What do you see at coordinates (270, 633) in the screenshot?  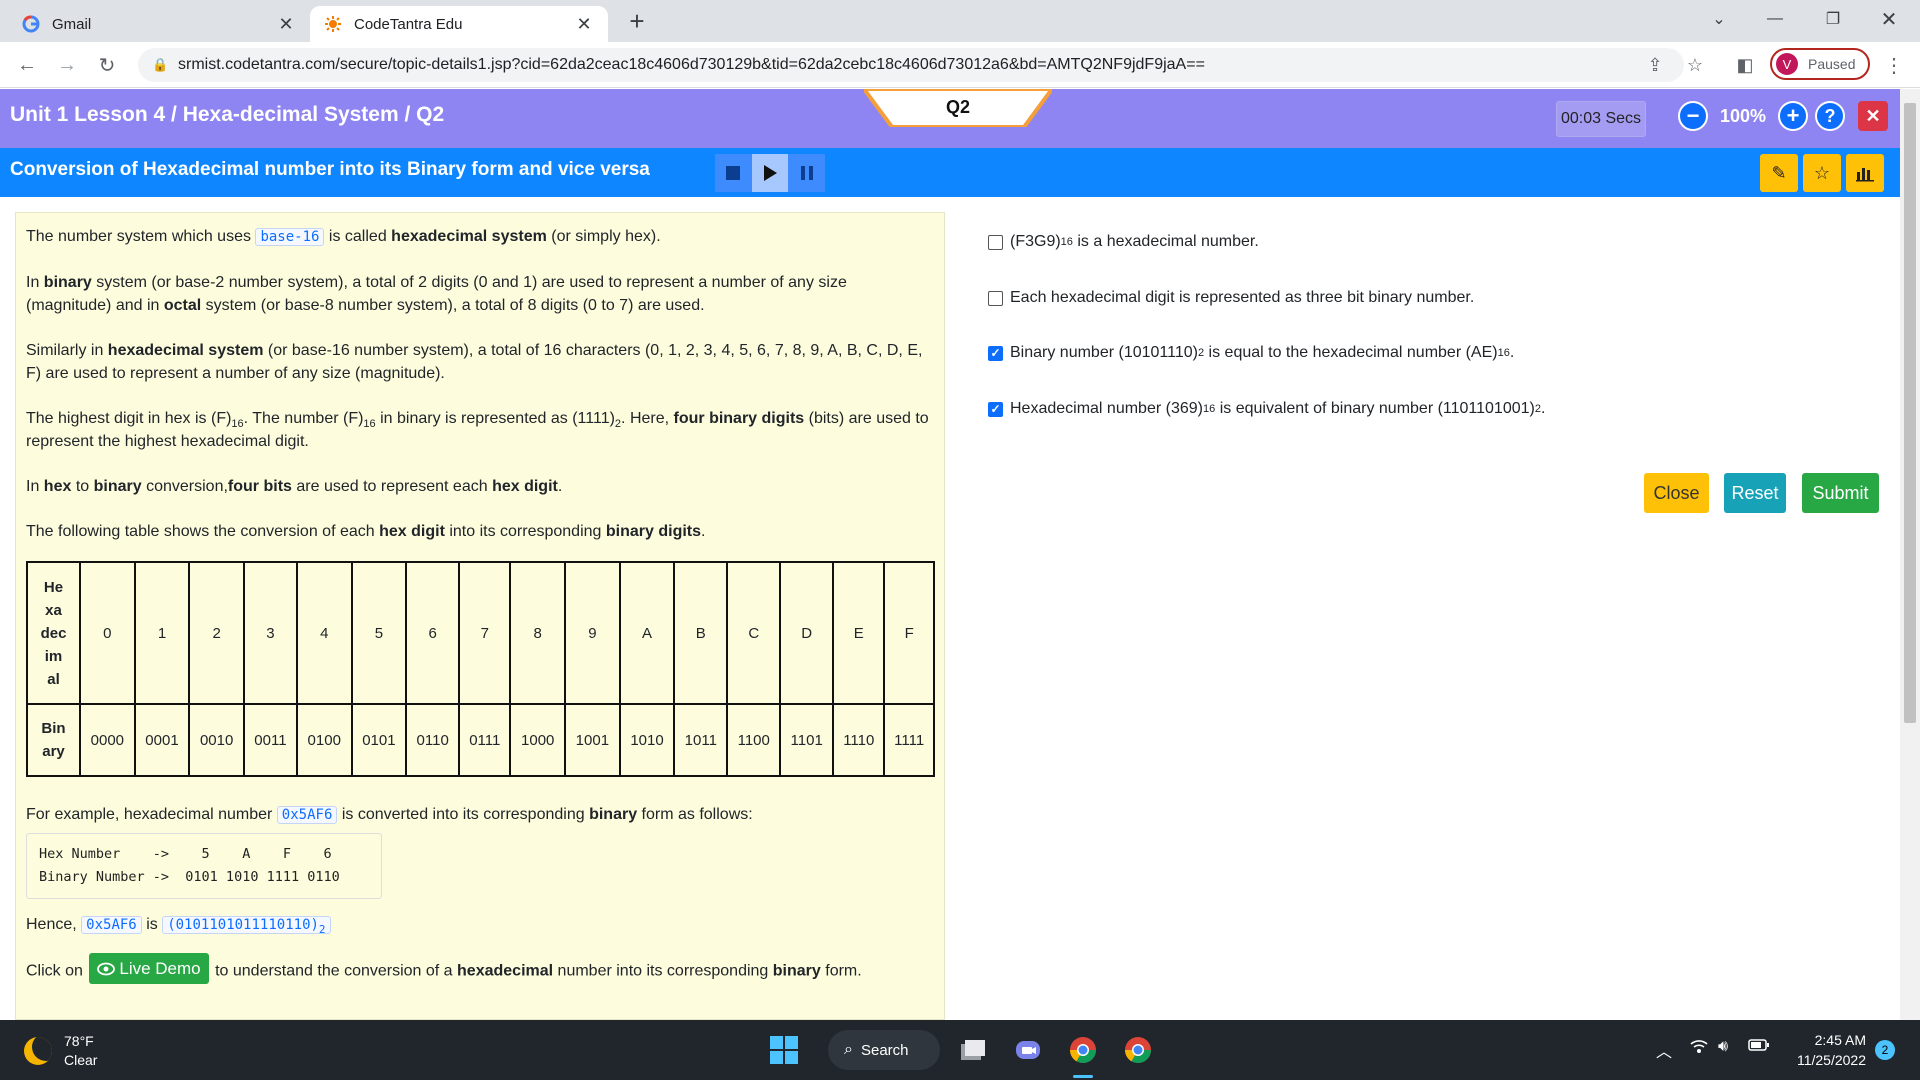 I see `table-cell: 3` at bounding box center [270, 633].